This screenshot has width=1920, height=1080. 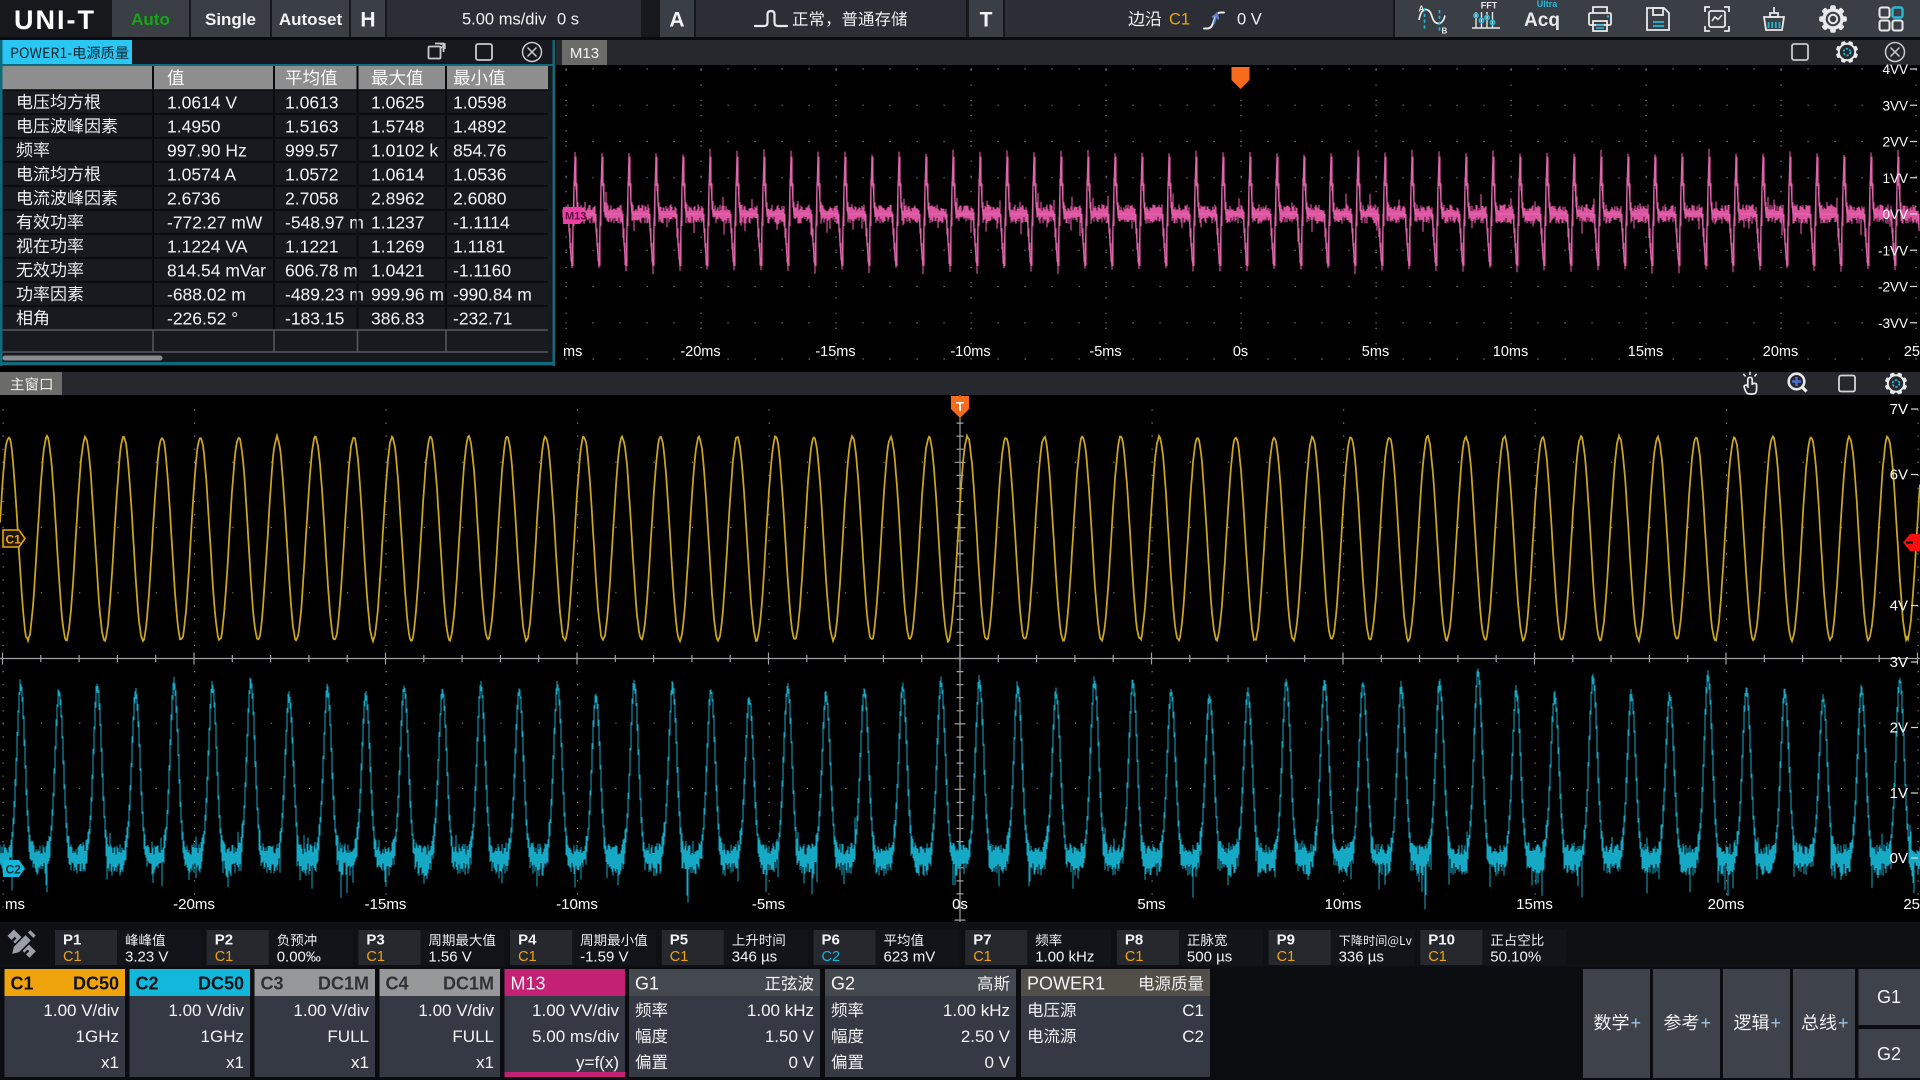 What do you see at coordinates (1899, 728) in the screenshot?
I see `svg-text: 2V` at bounding box center [1899, 728].